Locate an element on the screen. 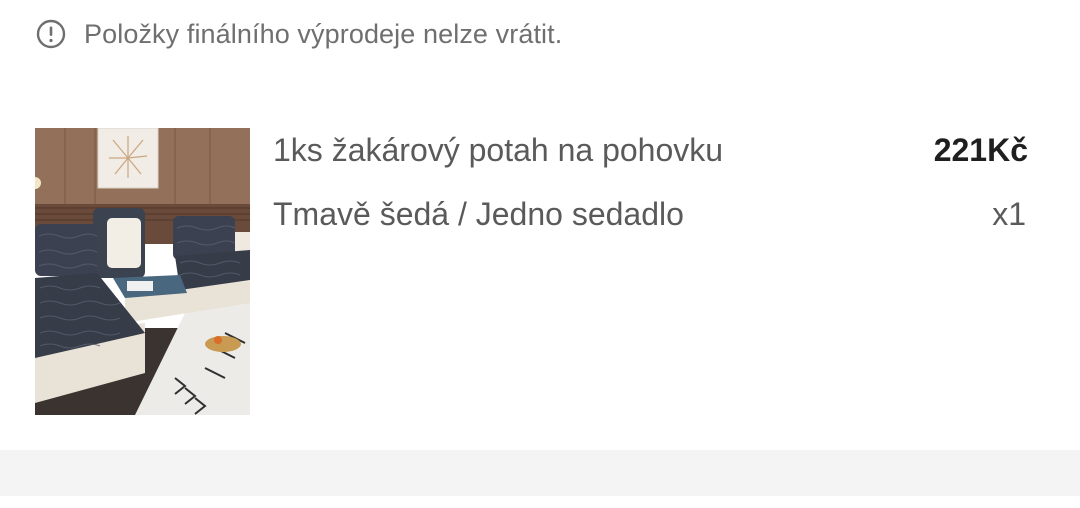 This screenshot has width=1080, height=508. product-title: 1ks žakárový potah na pohovku is located at coordinates (498, 150).